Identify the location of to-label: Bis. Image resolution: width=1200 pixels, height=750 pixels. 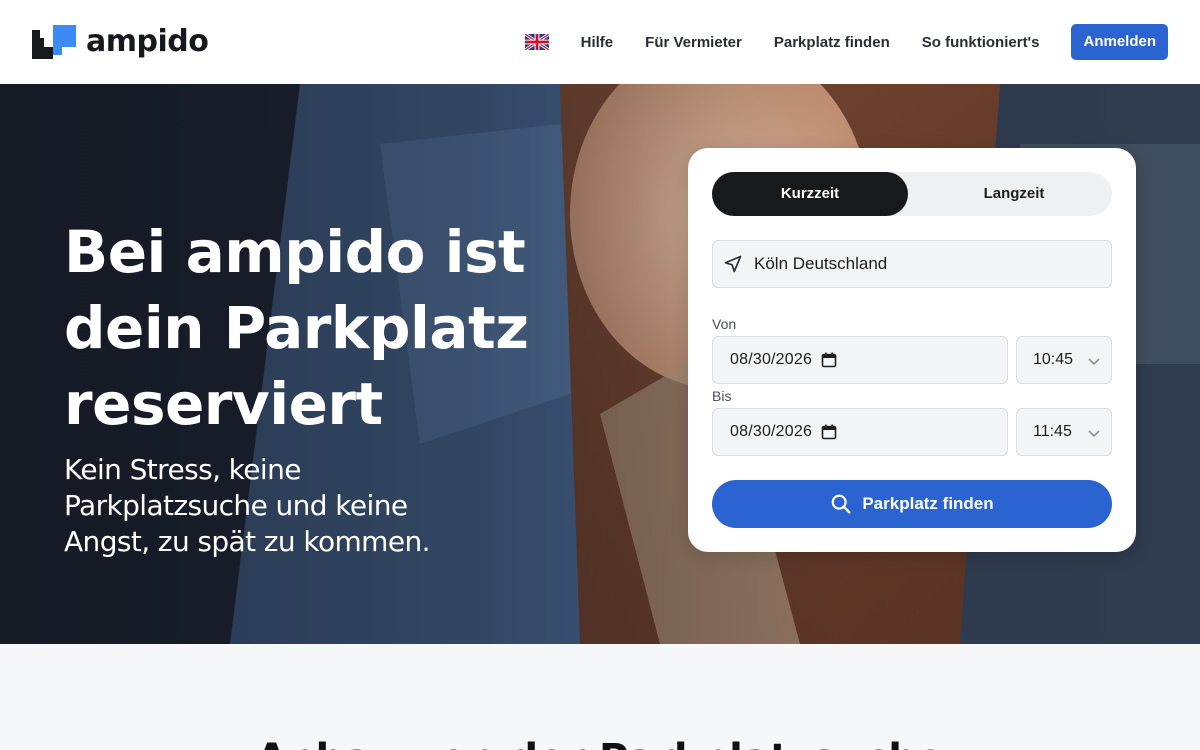
(722, 396).